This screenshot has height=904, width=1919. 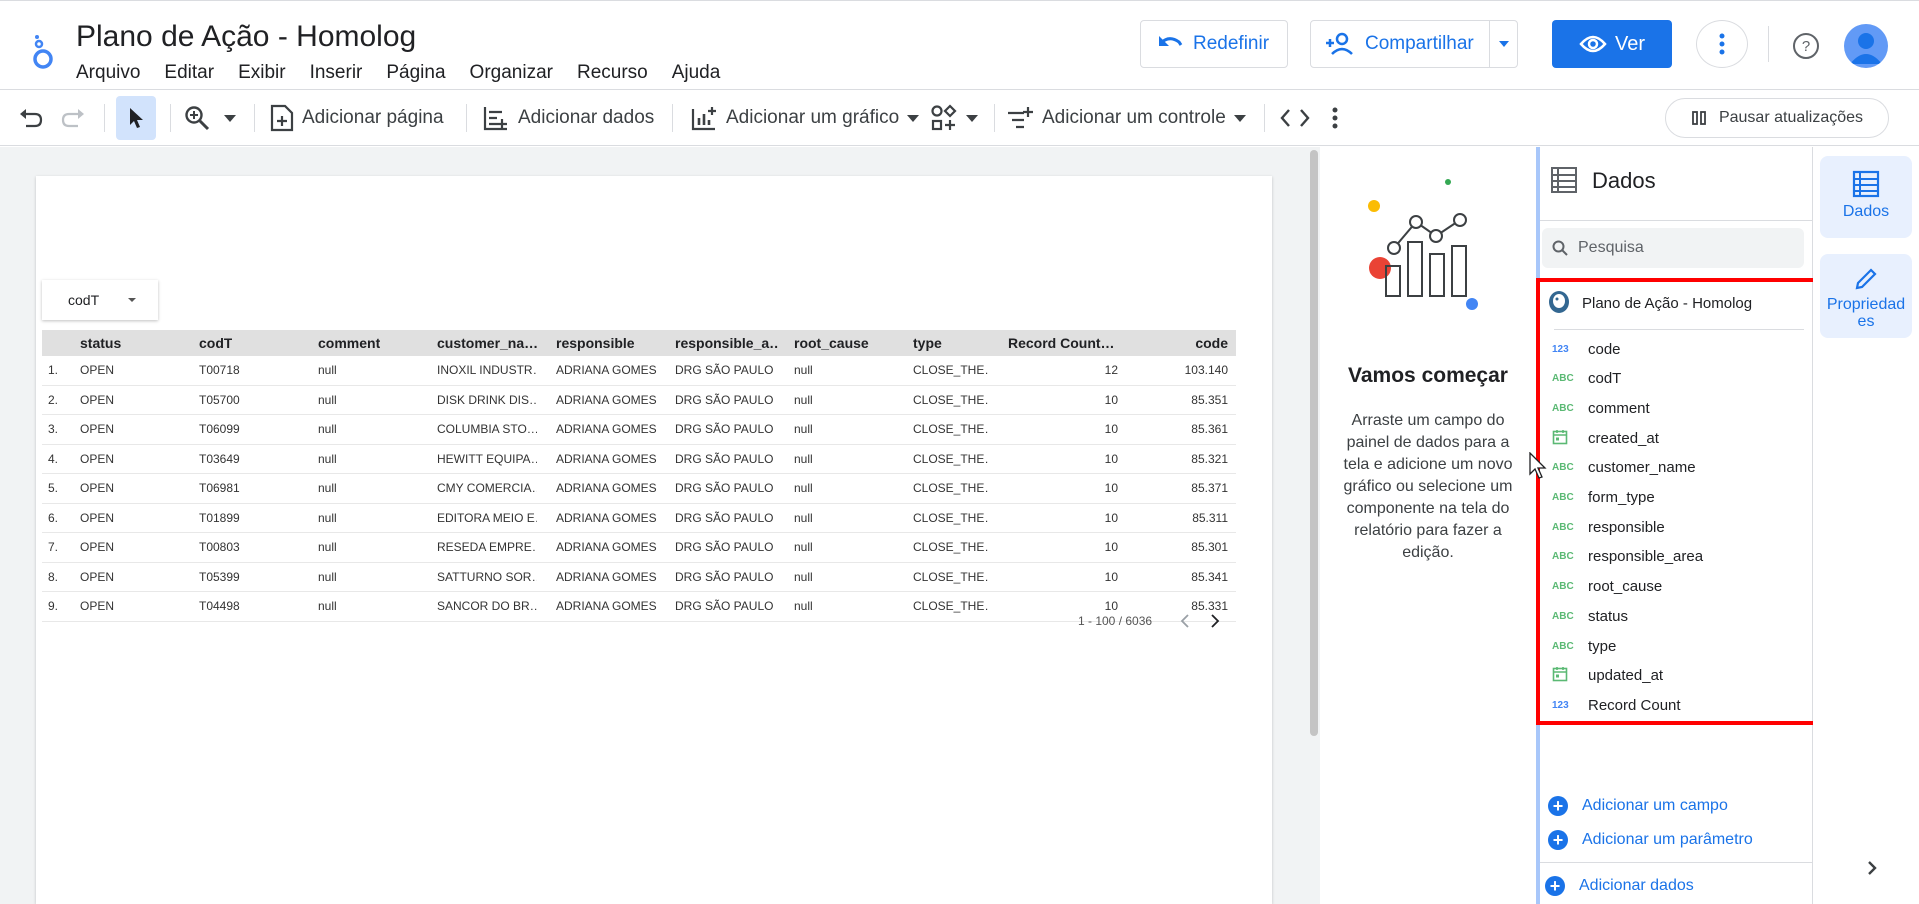 I want to click on share-button: Compartilhar, so click(x=1414, y=44).